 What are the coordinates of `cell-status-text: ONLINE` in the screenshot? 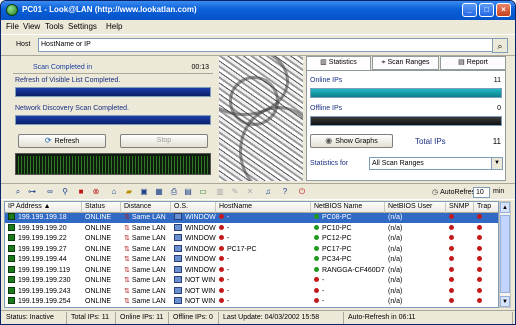 It's located at (98, 280).